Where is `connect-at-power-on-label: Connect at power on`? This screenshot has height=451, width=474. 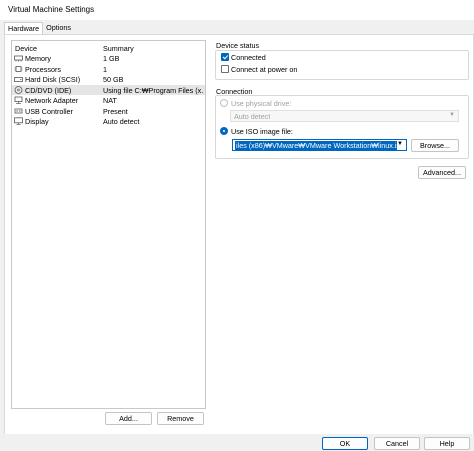 connect-at-power-on-label: Connect at power on is located at coordinates (264, 69).